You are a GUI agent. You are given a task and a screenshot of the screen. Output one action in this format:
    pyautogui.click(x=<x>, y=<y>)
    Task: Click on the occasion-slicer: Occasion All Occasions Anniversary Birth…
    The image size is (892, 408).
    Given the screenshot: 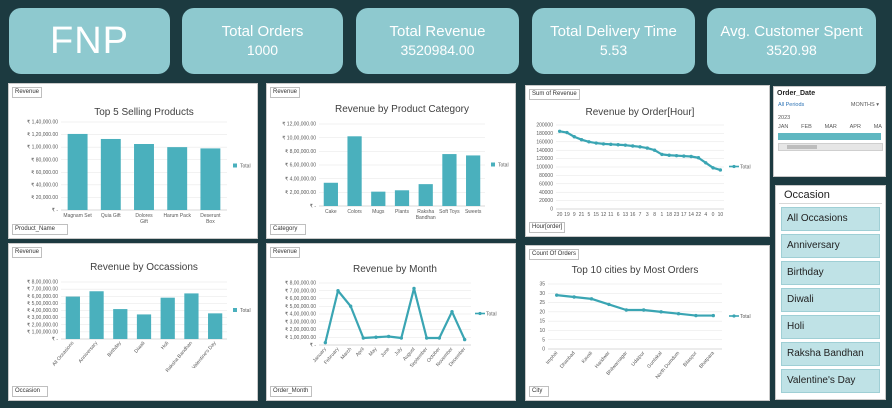 What is the action you would take?
    pyautogui.click(x=830, y=292)
    